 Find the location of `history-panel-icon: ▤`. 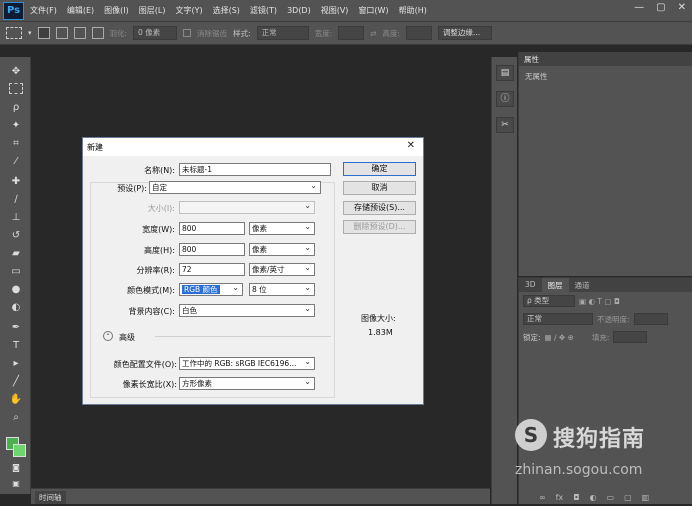

history-panel-icon: ▤ is located at coordinates (505, 73).